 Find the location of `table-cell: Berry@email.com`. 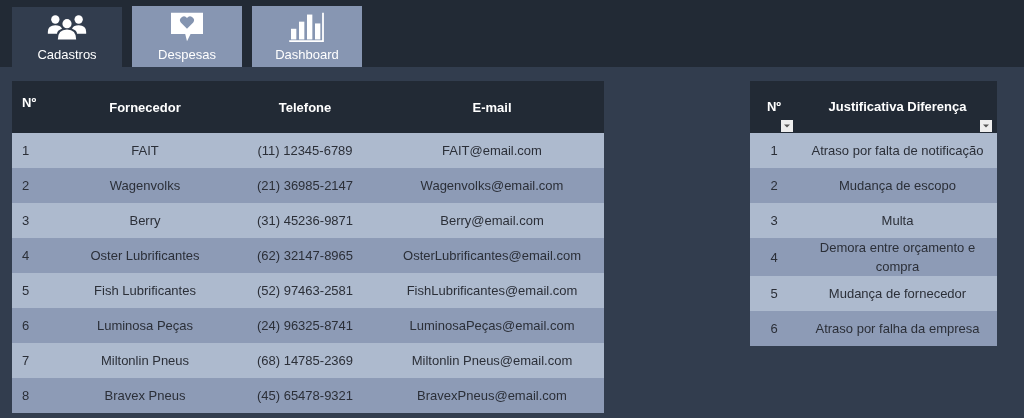

table-cell: Berry@email.com is located at coordinates (492, 220).